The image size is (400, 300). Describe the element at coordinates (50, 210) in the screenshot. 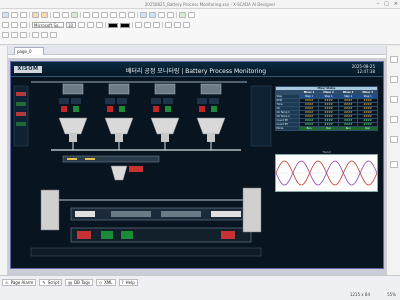

I see `tank-left` at that location.